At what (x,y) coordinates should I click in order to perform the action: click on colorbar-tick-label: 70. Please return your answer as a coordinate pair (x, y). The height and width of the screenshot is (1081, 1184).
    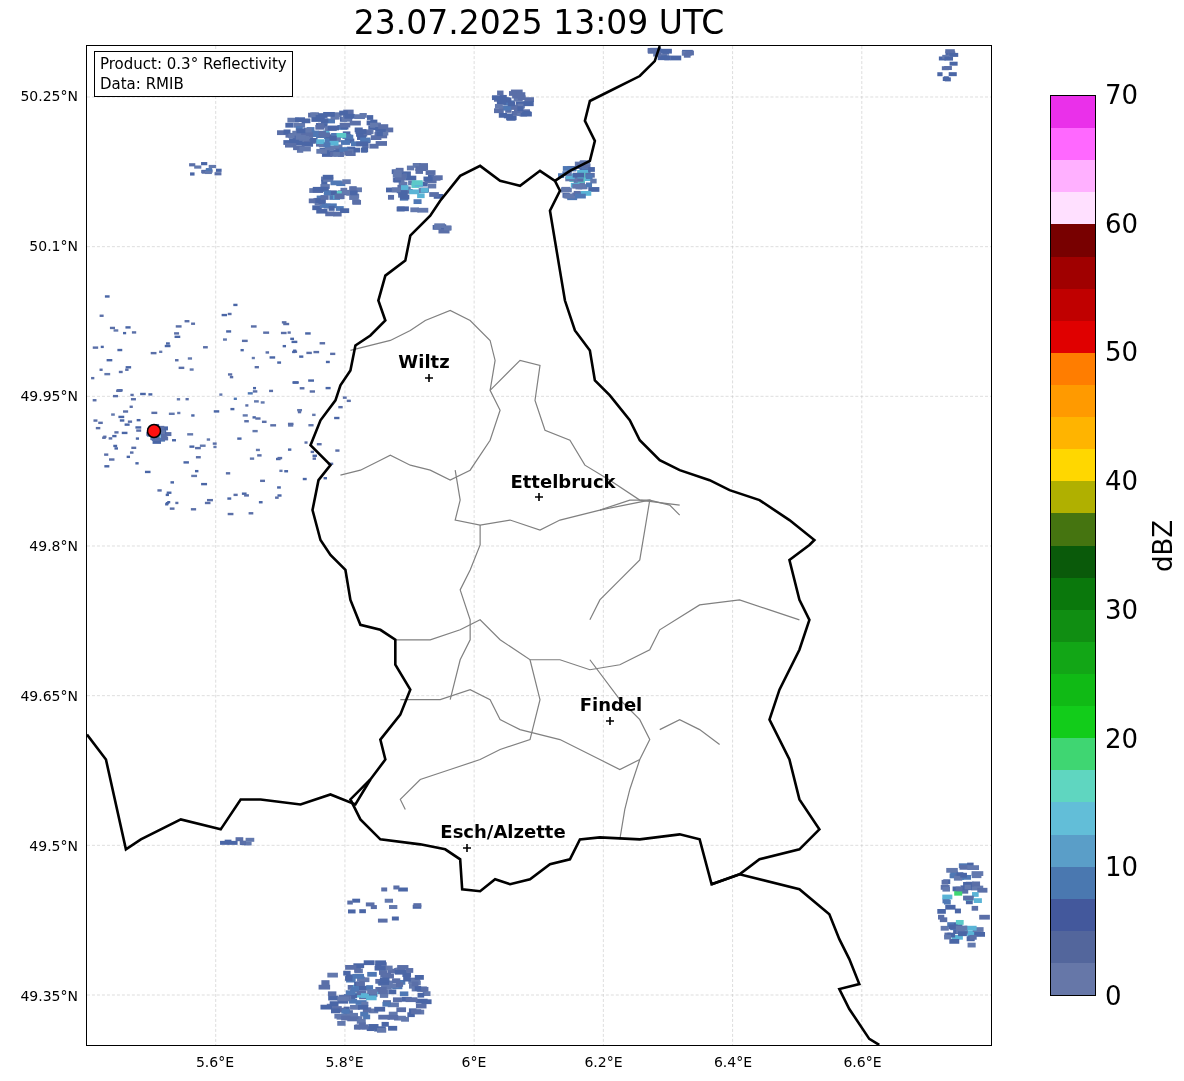
    Looking at the image, I should click on (1122, 95).